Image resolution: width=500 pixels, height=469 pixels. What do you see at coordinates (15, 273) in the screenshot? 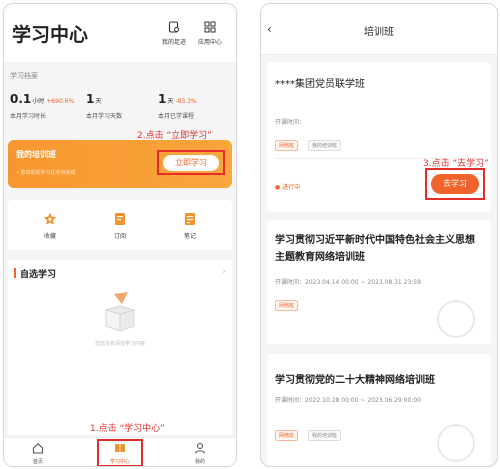
I see `section-accent-bar` at bounding box center [15, 273].